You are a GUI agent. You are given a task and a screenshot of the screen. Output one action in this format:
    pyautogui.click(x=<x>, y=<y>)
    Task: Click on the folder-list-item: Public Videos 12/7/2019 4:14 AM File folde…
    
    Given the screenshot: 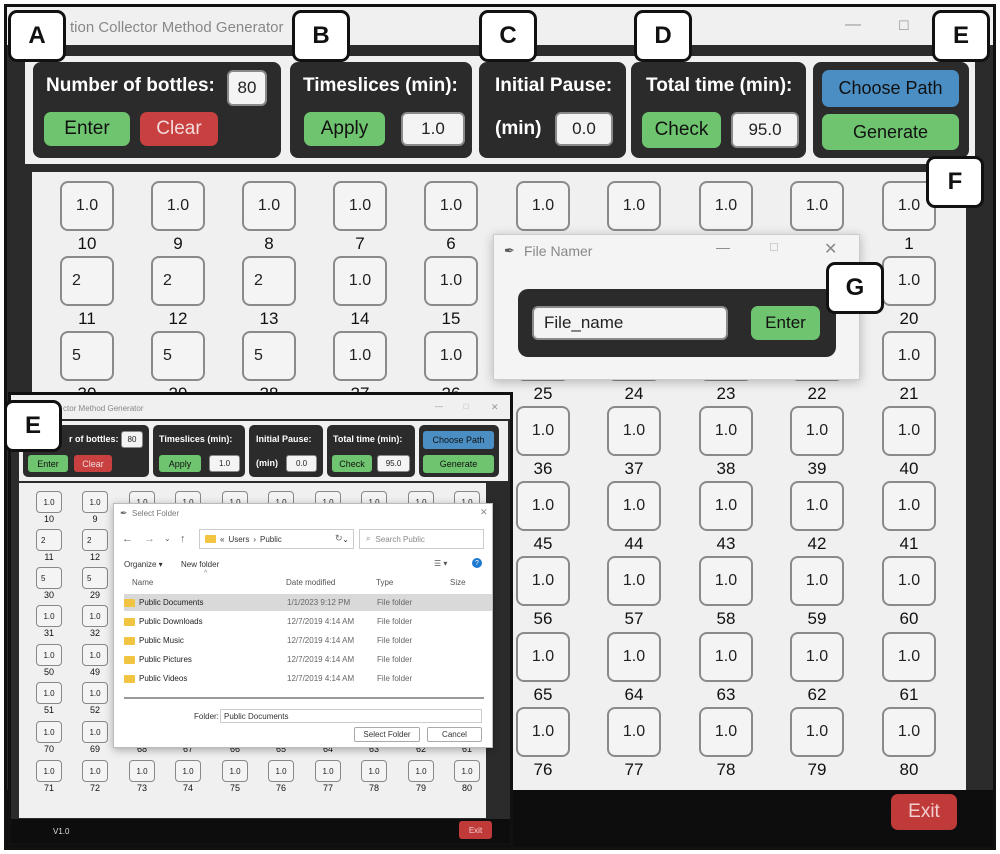 What is the action you would take?
    pyautogui.click(x=308, y=678)
    